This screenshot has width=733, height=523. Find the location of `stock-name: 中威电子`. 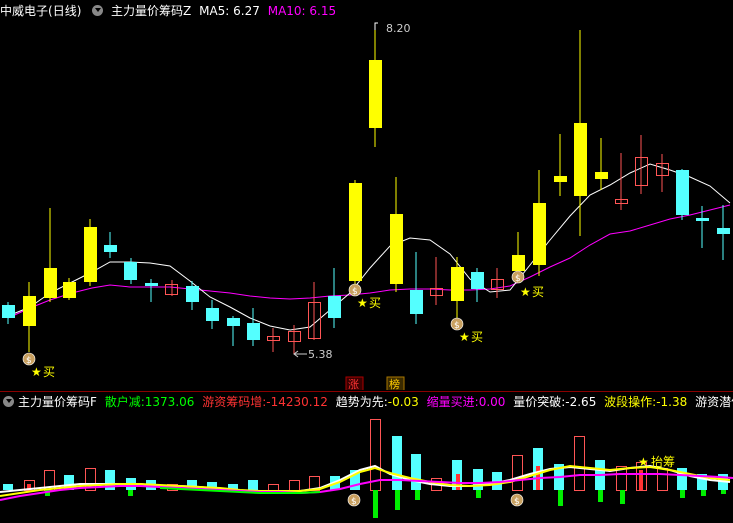

stock-name: 中威电子 is located at coordinates (24, 11).